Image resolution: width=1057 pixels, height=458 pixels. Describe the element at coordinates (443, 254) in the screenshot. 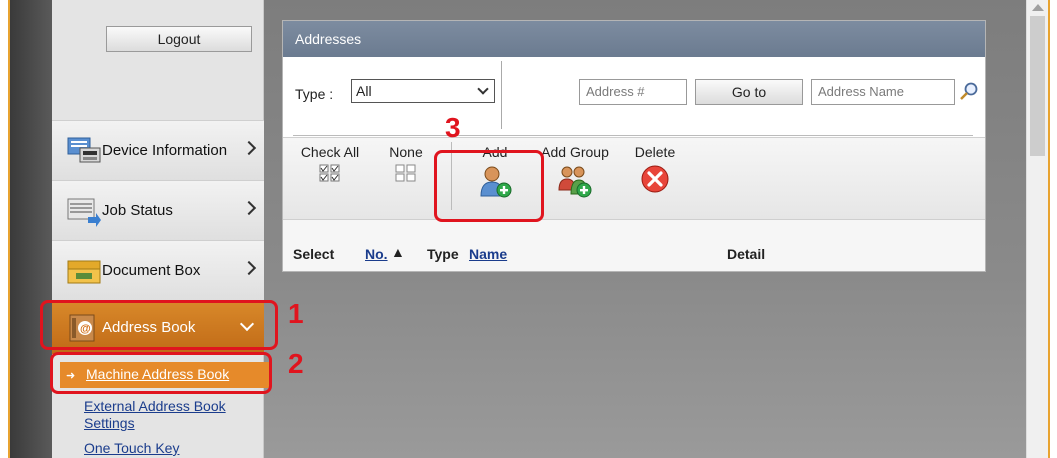

I see `column-type: Type` at that location.